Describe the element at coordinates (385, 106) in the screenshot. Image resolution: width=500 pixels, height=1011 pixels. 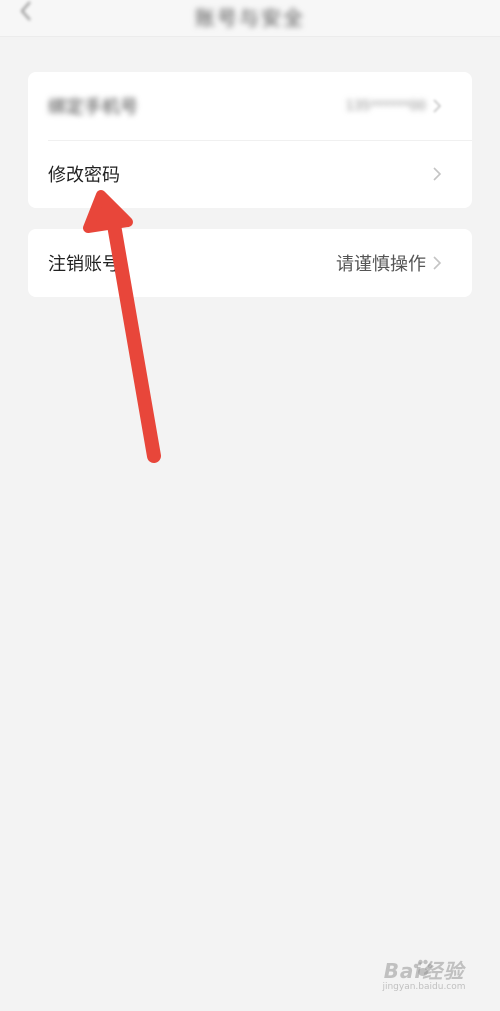
I see `bound-phone-value: 135******00` at that location.